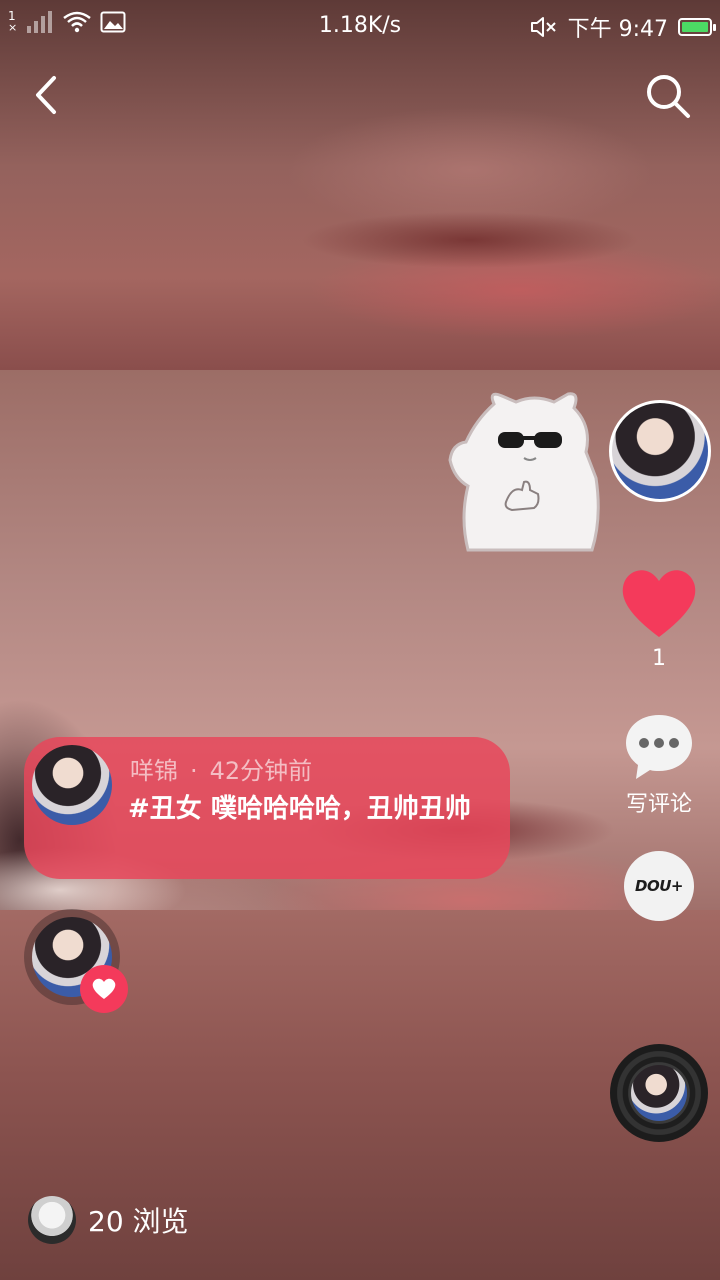 This screenshot has height=1280, width=720. Describe the element at coordinates (261, 771) in the screenshot. I see `comment-time: 42分钟前` at that location.